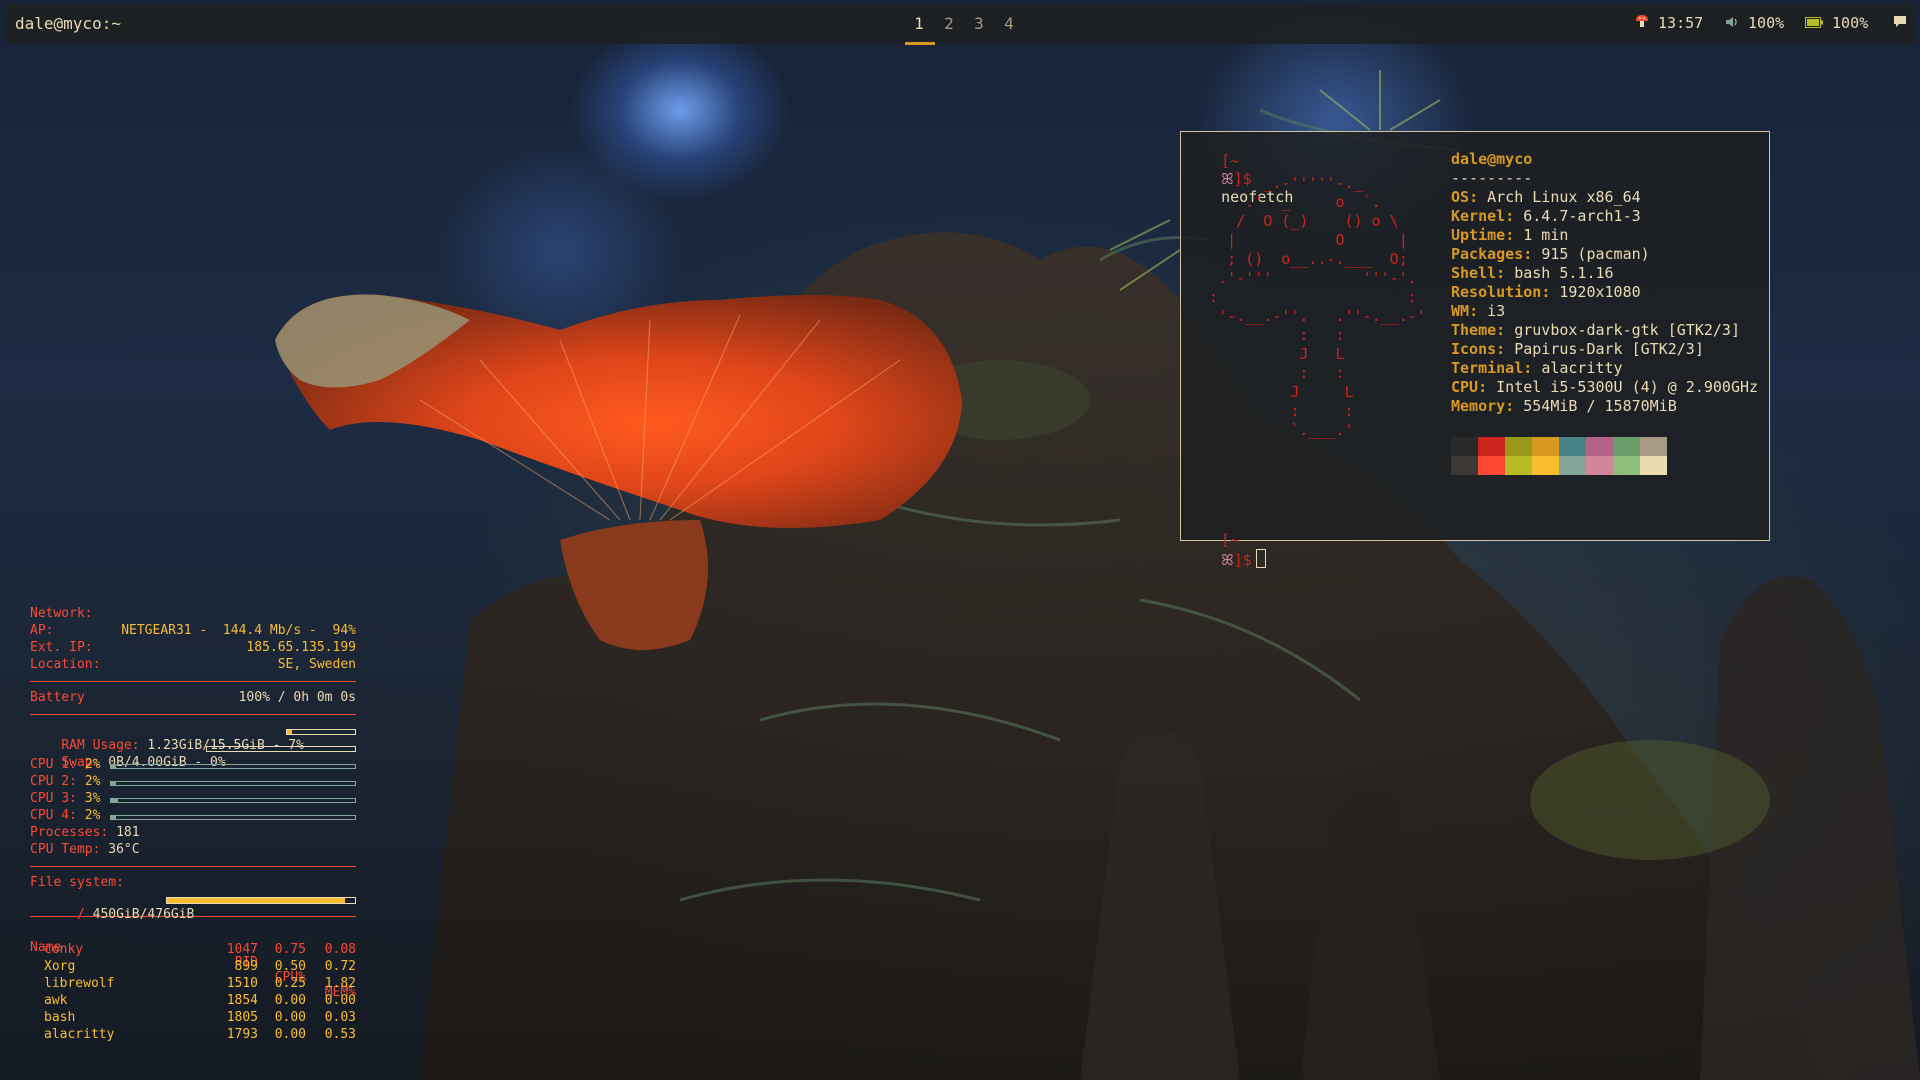  I want to click on process-pid: 1805, so click(242, 1017).